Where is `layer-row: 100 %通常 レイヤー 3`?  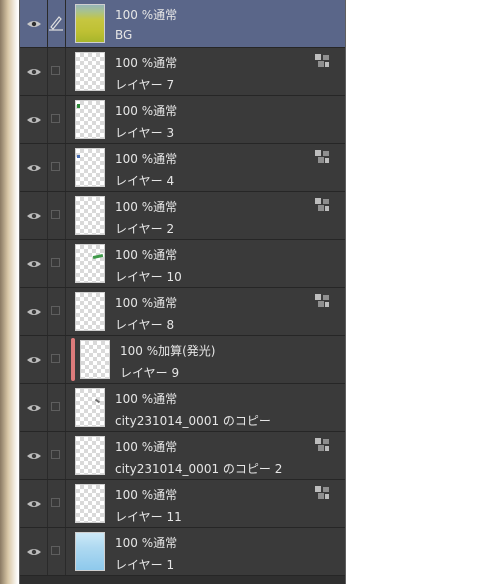
layer-row: 100 %通常 レイヤー 3 is located at coordinates (182, 120).